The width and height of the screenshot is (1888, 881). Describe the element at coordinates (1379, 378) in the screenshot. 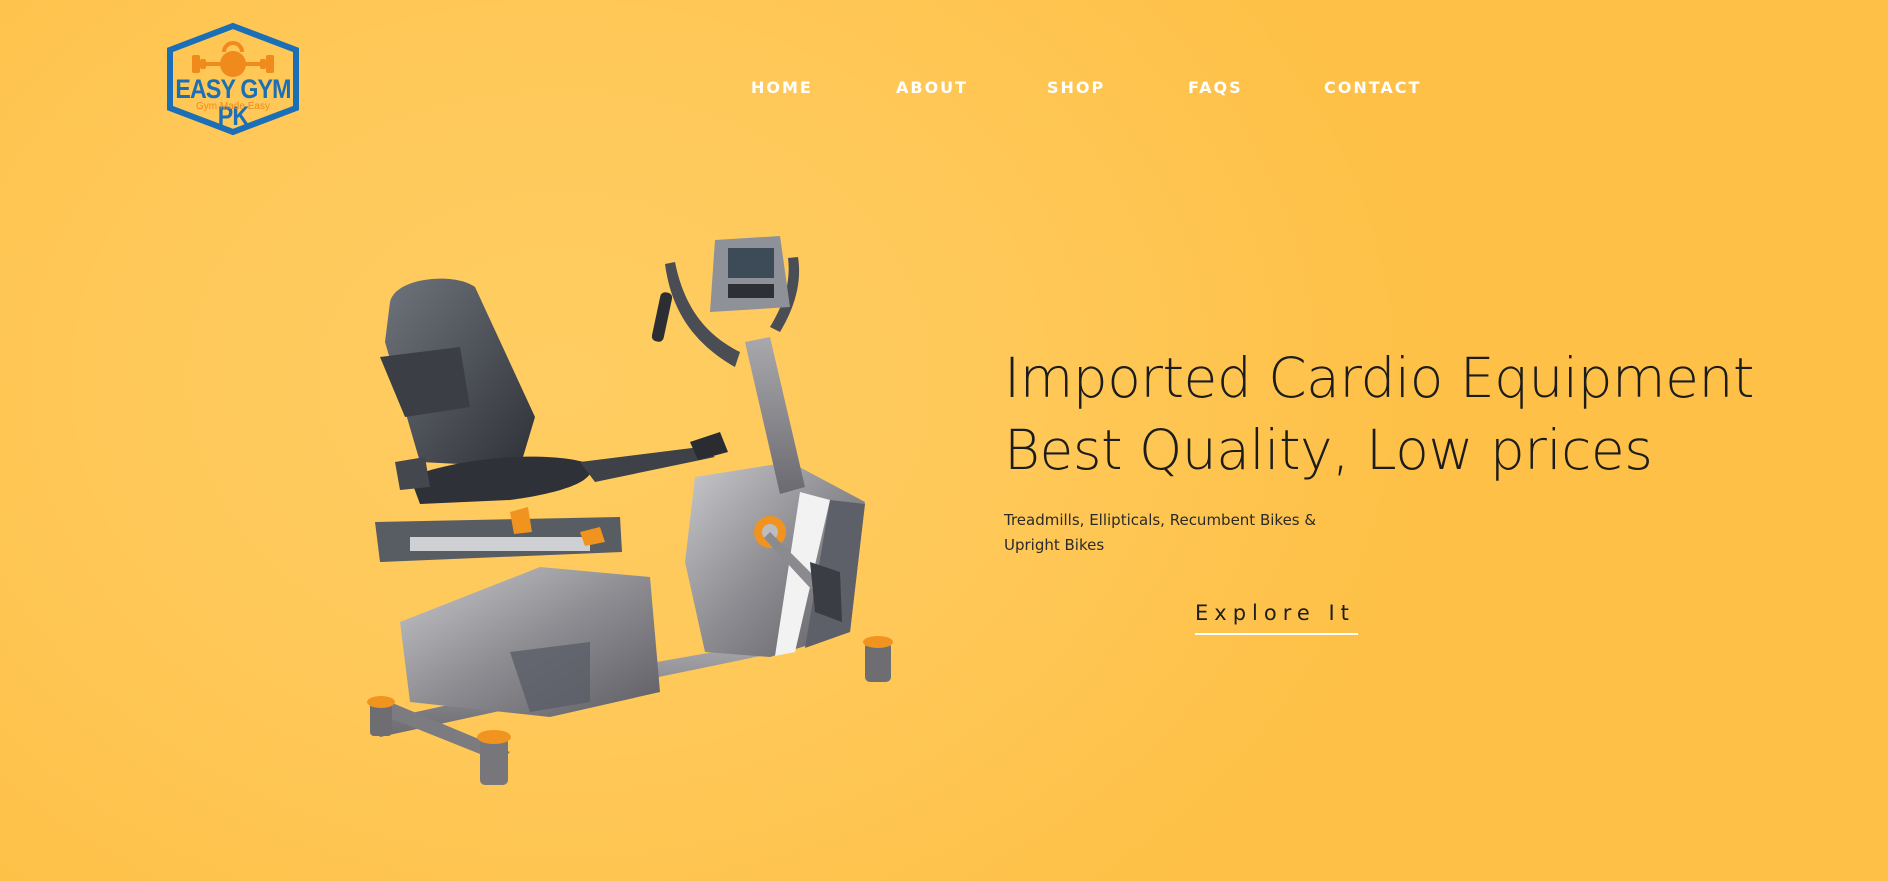

I see `hero-title-line-1: Imported Cardio Equipment` at that location.